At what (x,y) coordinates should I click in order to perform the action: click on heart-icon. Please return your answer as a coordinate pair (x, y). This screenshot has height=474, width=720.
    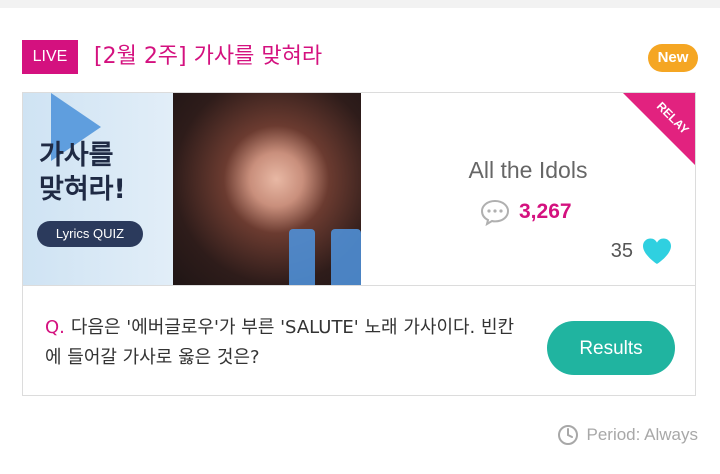
    Looking at the image, I should click on (657, 251).